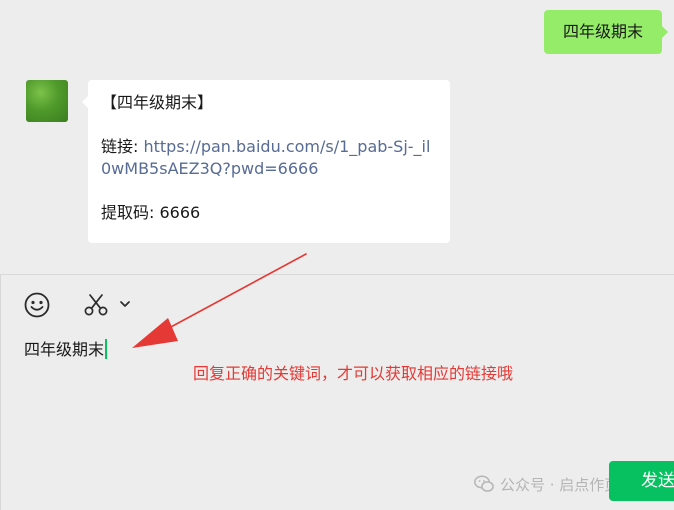  I want to click on incoming-message-title: 【四年级期末】, so click(157, 102).